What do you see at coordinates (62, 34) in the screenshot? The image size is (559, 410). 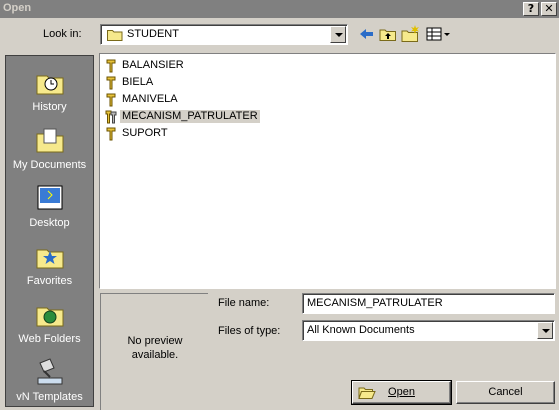 I see `look-in-label: Look in:` at bounding box center [62, 34].